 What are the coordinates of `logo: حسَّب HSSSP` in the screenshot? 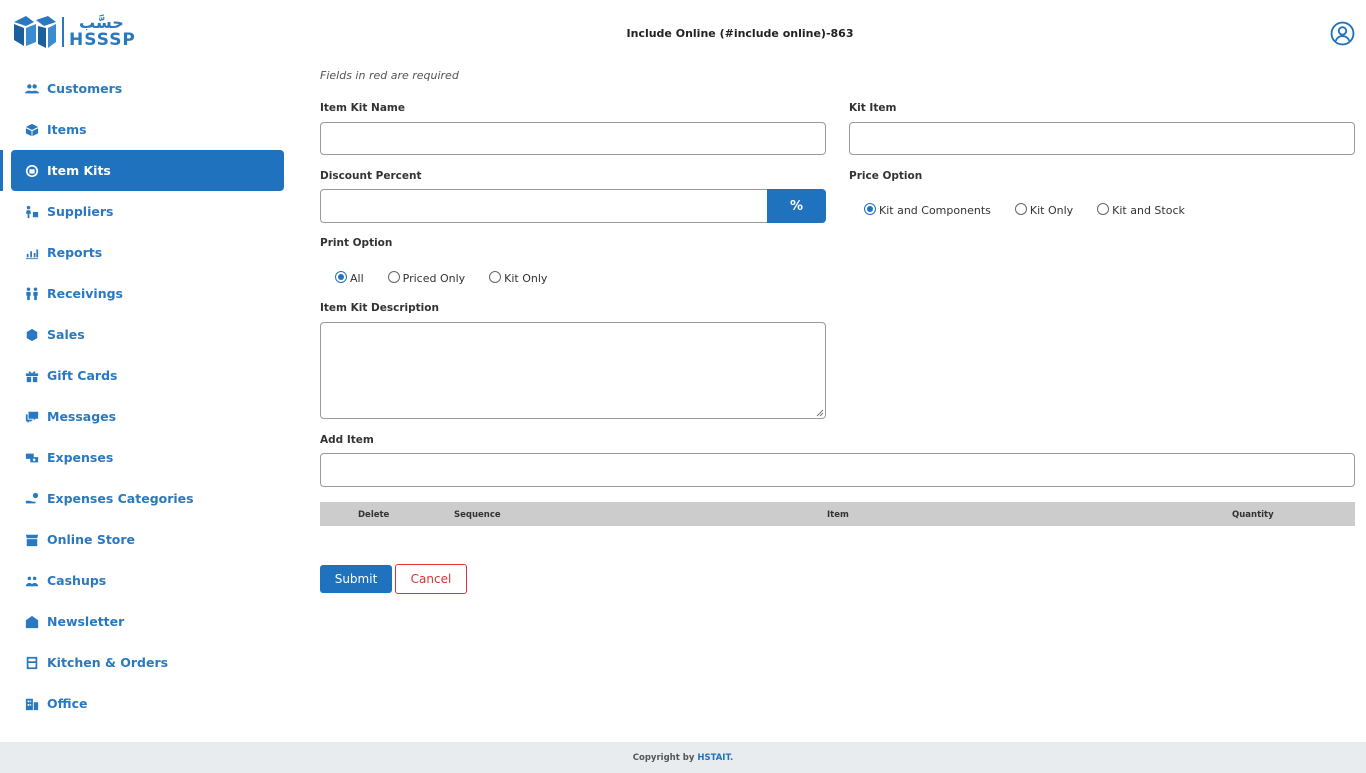 It's located at (77, 32).